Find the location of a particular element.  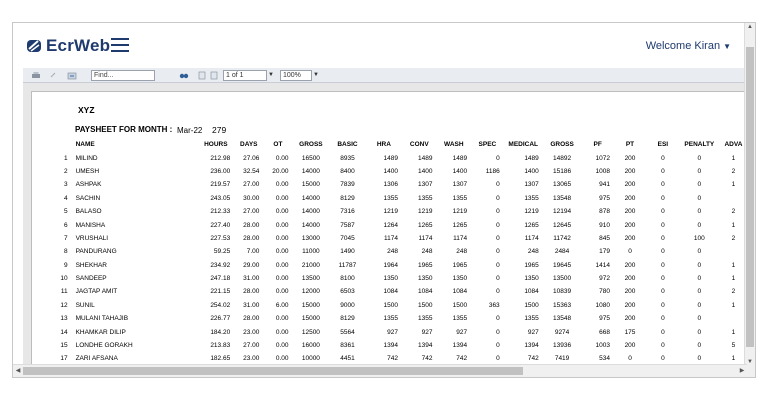

table-cell: 2 is located at coordinates (65, 171).